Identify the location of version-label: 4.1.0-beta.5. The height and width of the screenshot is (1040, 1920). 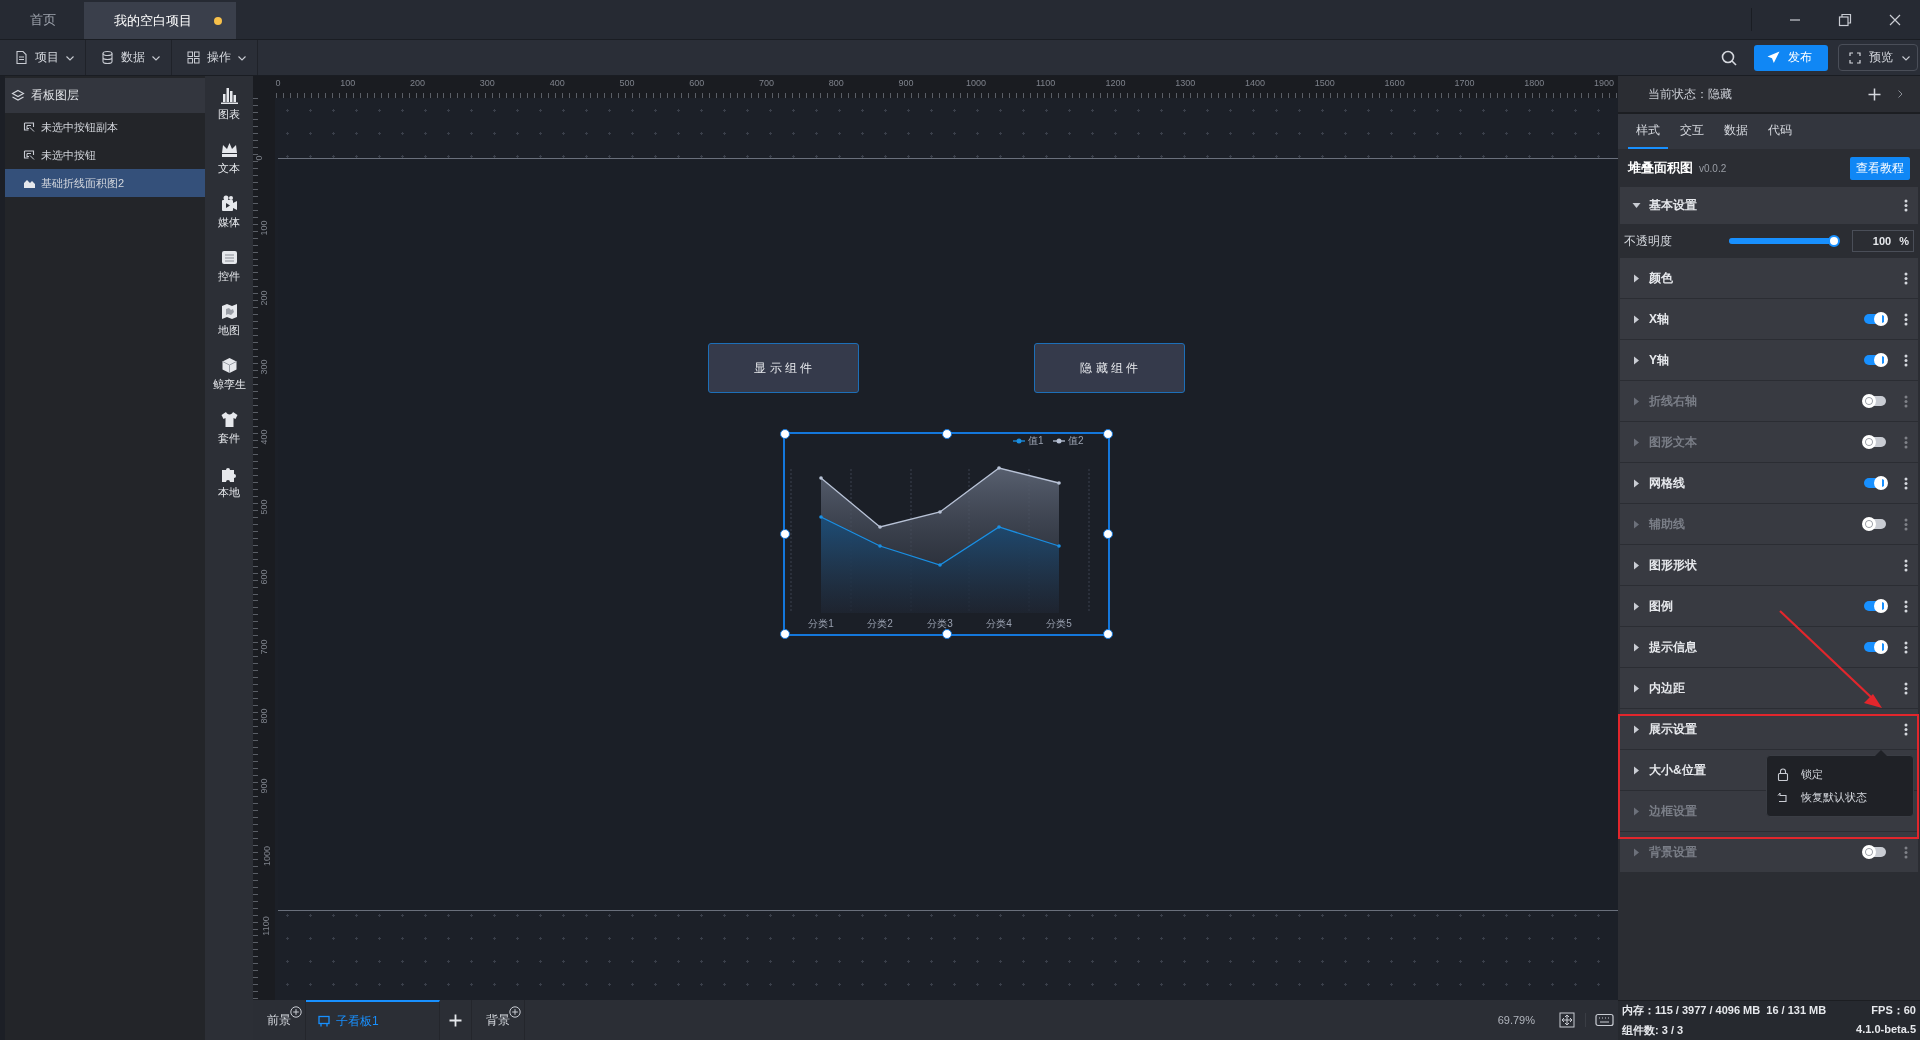
(1886, 1030).